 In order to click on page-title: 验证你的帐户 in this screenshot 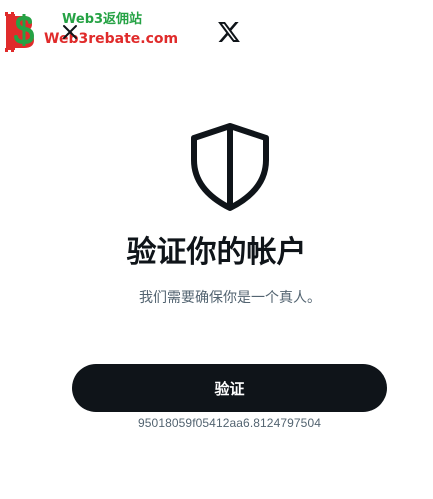, I will do `click(216, 252)`.